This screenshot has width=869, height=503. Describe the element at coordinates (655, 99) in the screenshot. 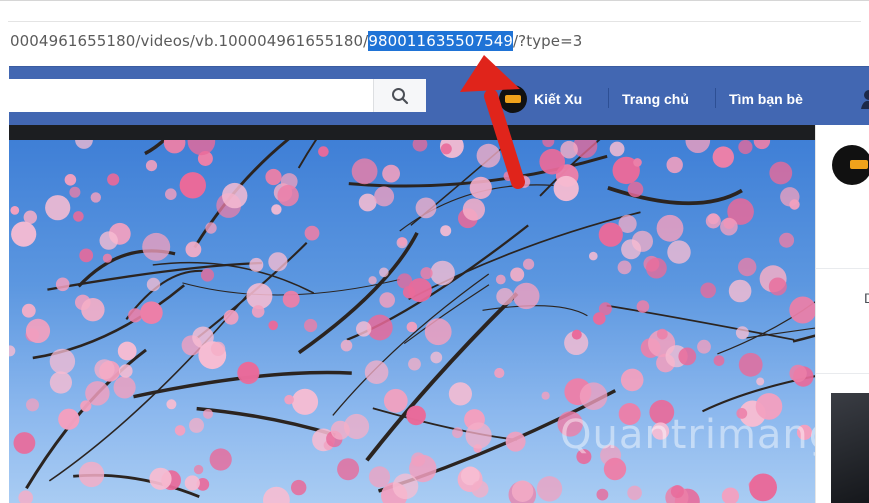

I see `nav-home-link: Trang chủ` at that location.